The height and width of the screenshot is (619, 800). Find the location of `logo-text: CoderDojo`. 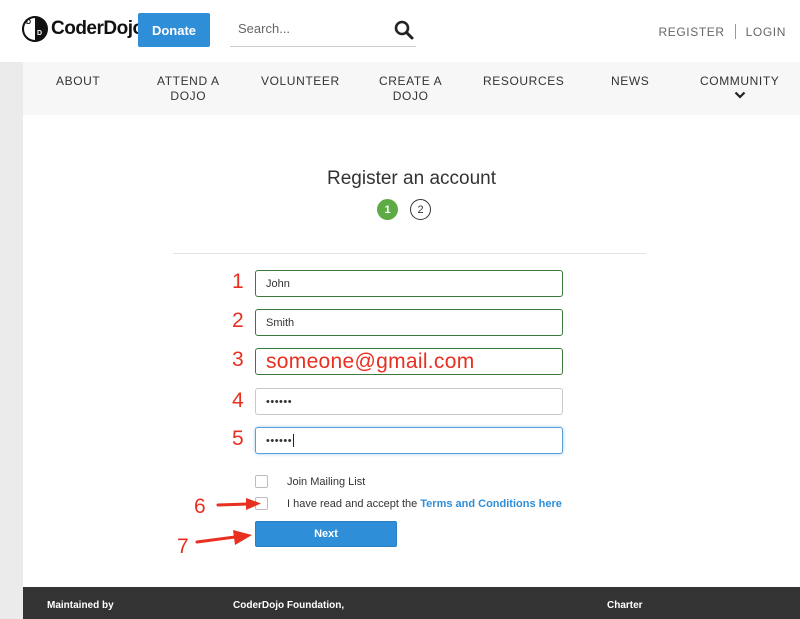

logo-text: CoderDojo is located at coordinates (97, 28).